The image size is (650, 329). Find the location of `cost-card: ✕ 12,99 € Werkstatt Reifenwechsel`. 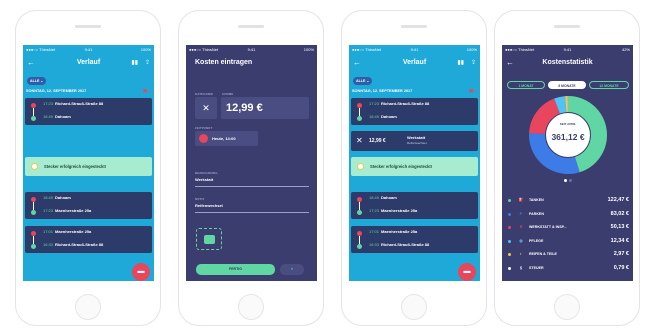

cost-card: ✕ 12,99 € Werkstatt Reifenwechsel is located at coordinates (414, 141).